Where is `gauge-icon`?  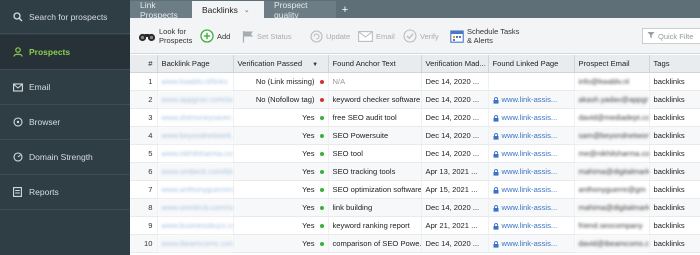
gauge-icon is located at coordinates (17, 157).